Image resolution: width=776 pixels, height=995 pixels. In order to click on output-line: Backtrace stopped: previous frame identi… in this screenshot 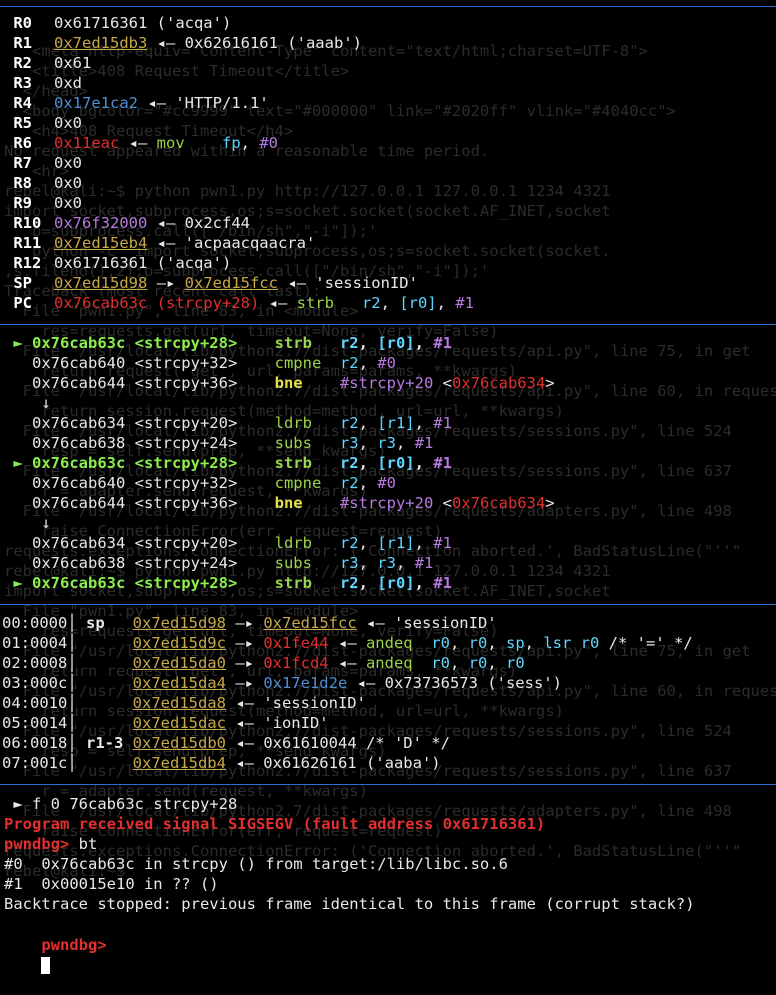, I will do `click(349, 904)`.